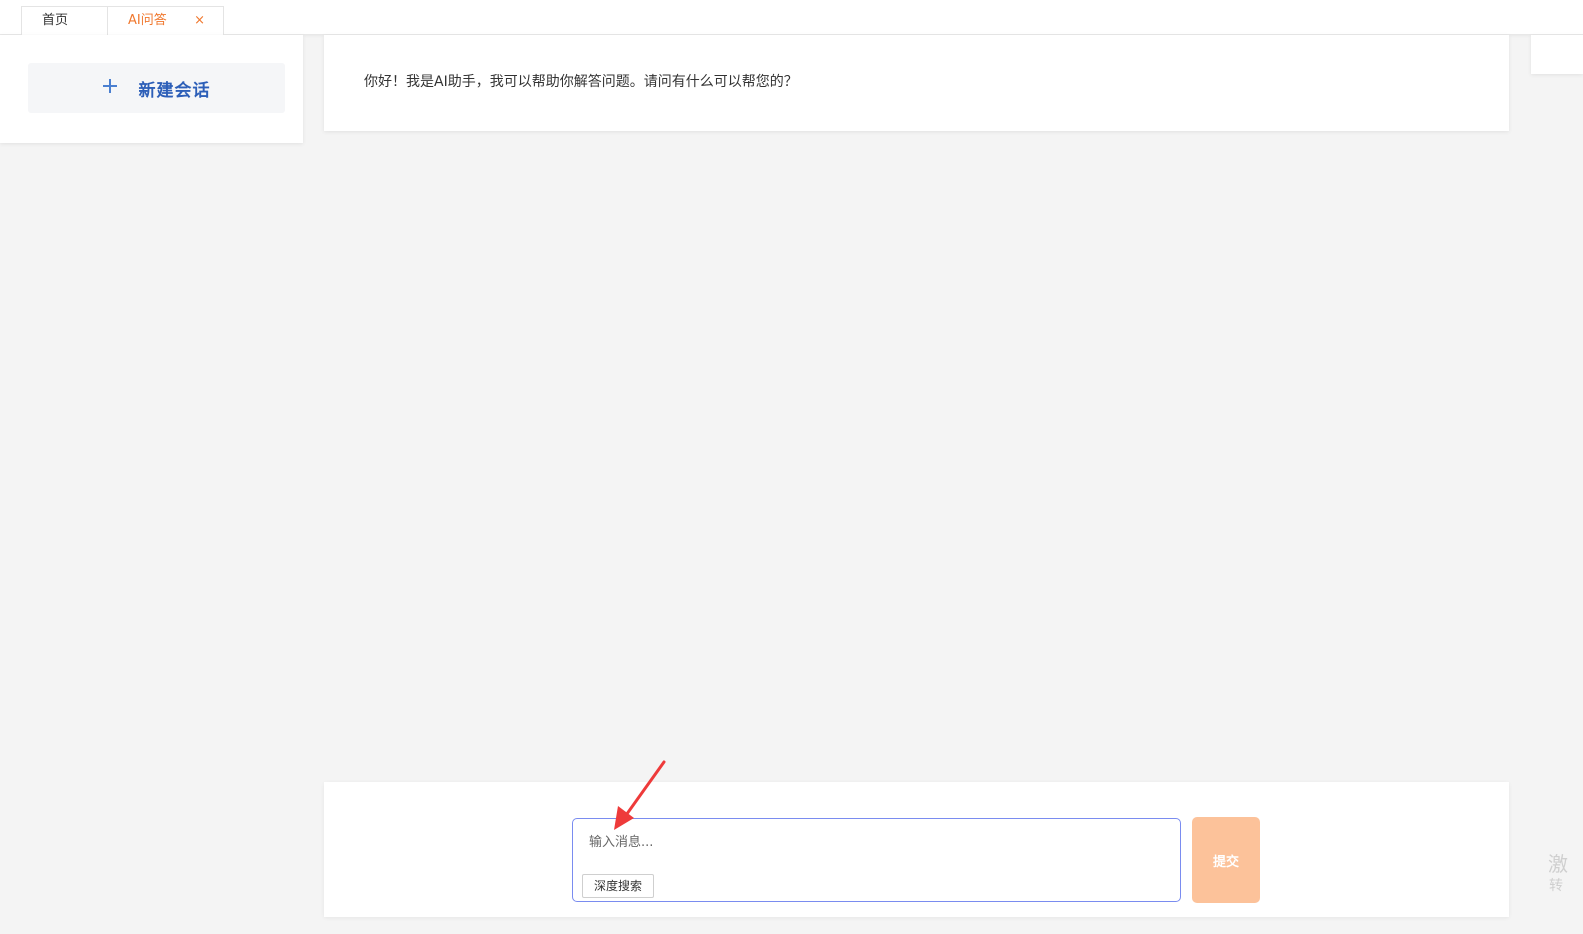  I want to click on tab-home-label: 首页, so click(55, 20).